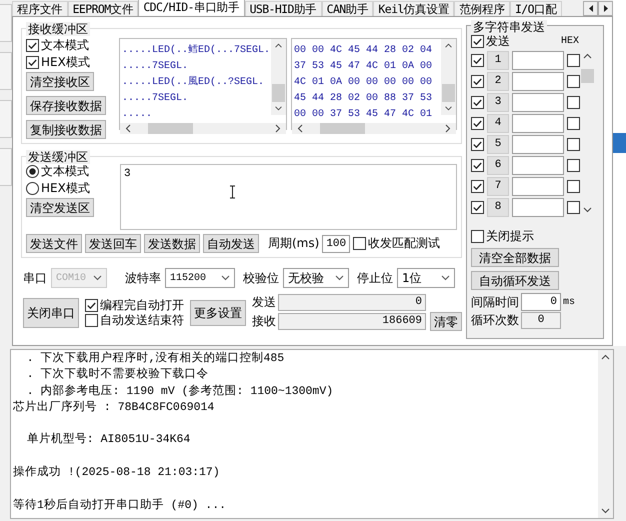  What do you see at coordinates (509, 27) in the screenshot?
I see `group-title: 多字符串发送` at bounding box center [509, 27].